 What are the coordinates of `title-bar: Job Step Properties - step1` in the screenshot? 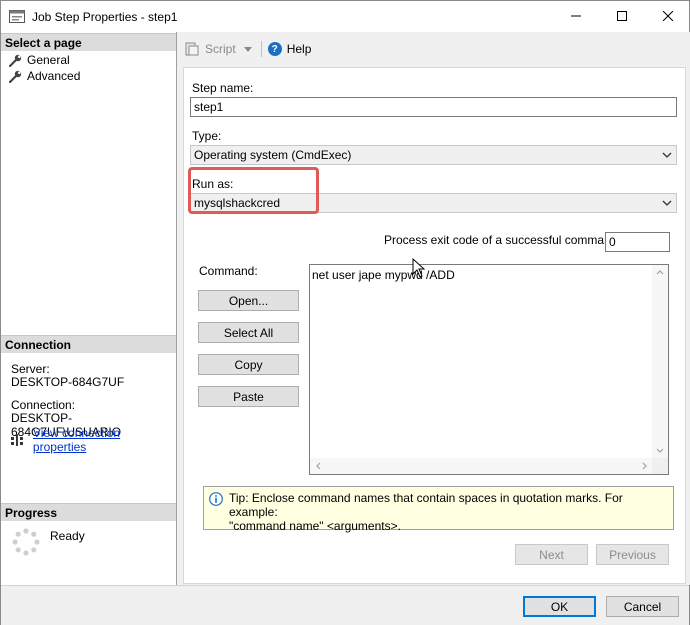 It's located at (345, 16).